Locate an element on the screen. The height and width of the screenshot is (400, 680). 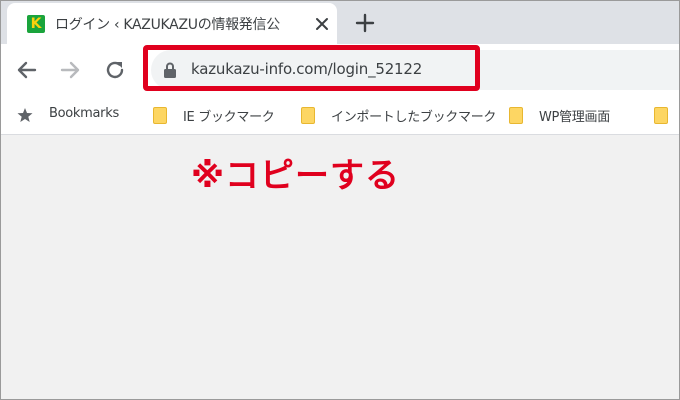
bookmark-label: WP管理画面 is located at coordinates (574, 117).